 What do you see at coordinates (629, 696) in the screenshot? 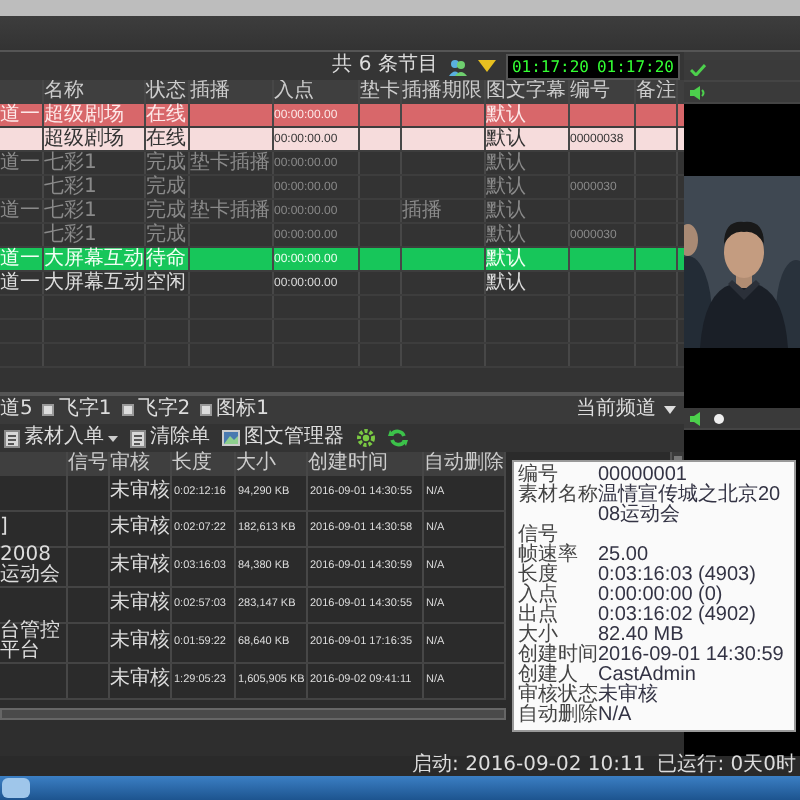
I see `tooltip-value: 未审核` at bounding box center [629, 696].